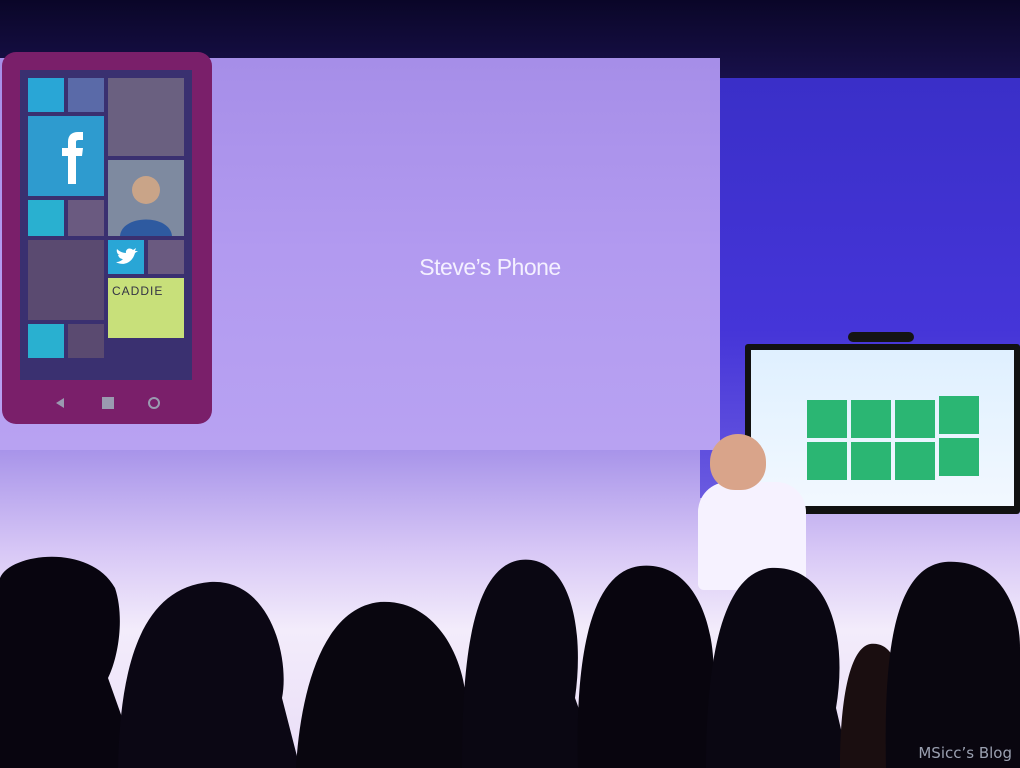 This screenshot has height=768, width=1020. Describe the element at coordinates (738, 462) in the screenshot. I see `presenter-head` at that location.